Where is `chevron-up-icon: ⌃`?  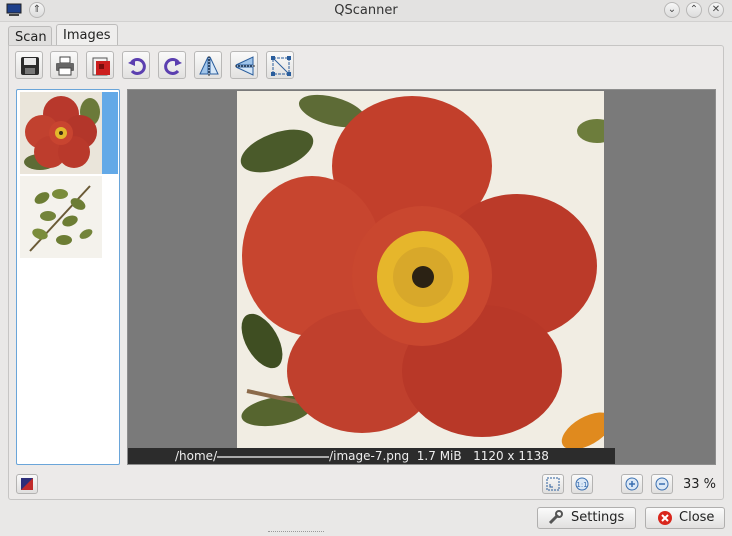
chevron-up-icon: ⌃ is located at coordinates (694, 9).